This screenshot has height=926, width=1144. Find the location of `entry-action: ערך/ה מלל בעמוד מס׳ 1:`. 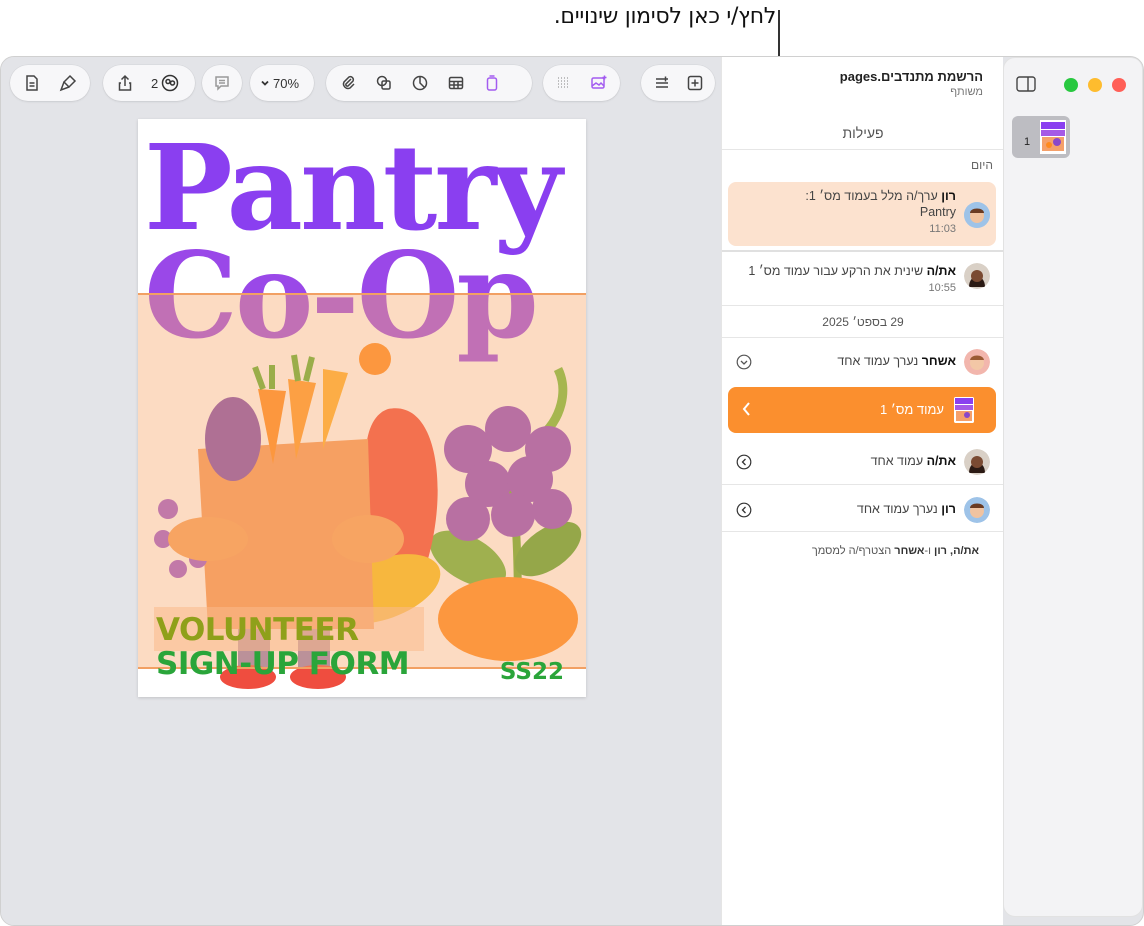

entry-action: ערך/ה מלל בעמוד מס׳ 1: is located at coordinates (871, 196).